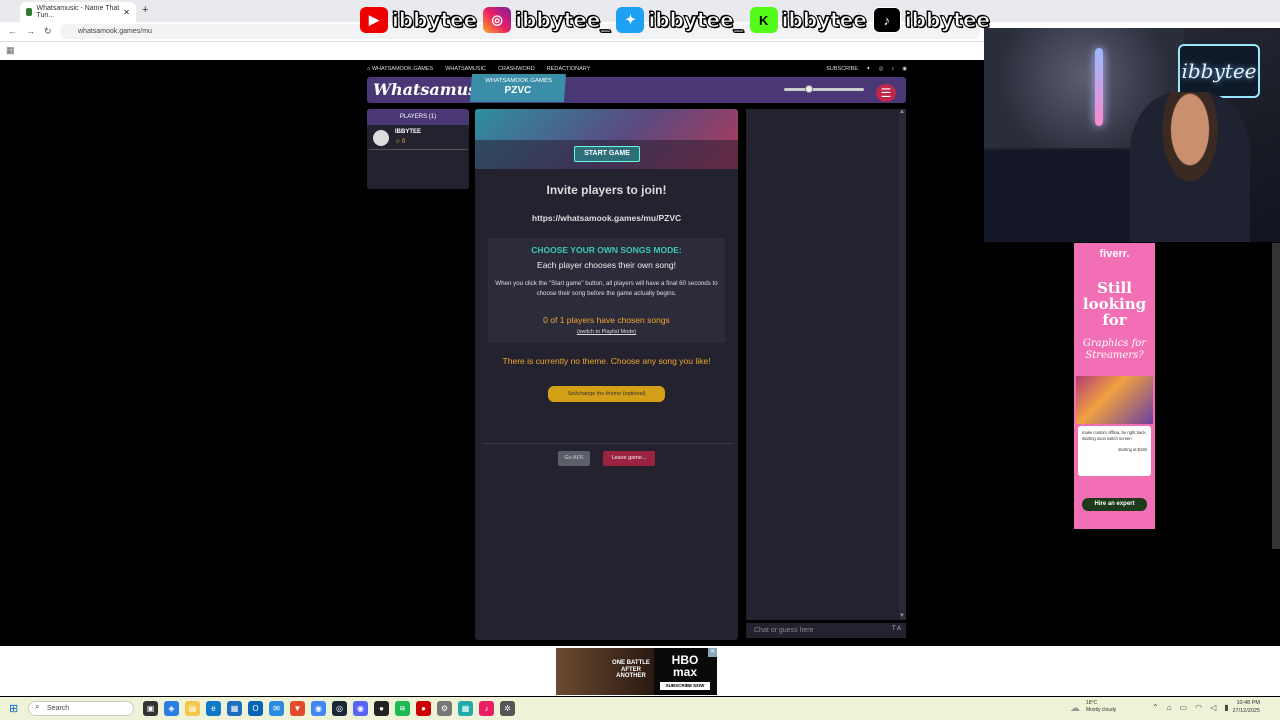  I want to click on fiverr-logo: fiverr., so click(1114, 254).